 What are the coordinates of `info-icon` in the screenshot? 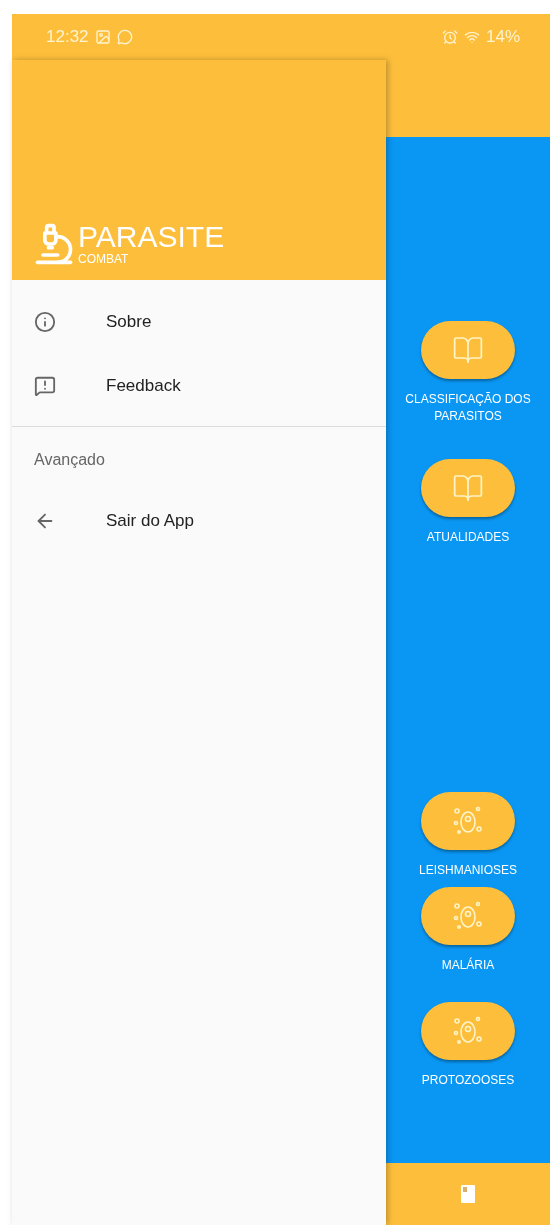 It's located at (45, 322).